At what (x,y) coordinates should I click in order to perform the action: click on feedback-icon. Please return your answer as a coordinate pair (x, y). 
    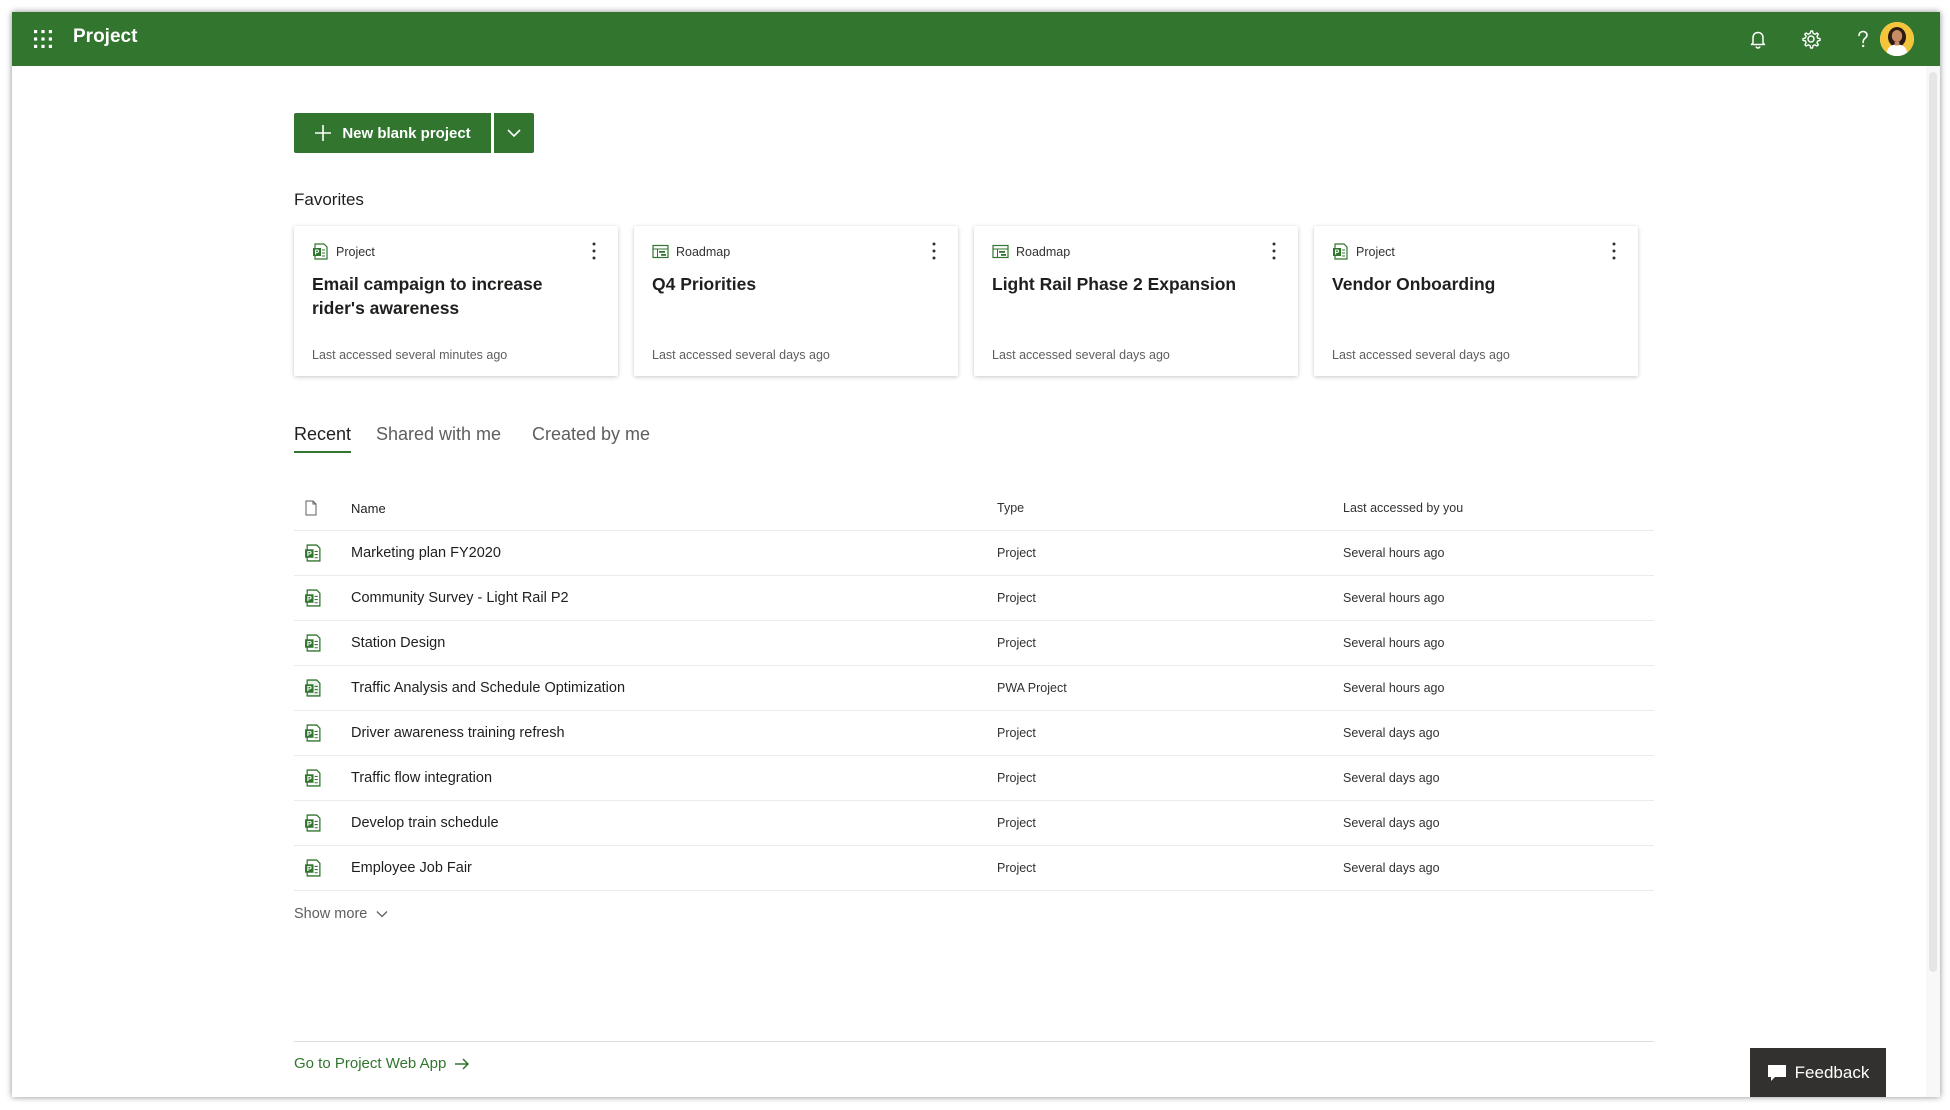
    Looking at the image, I should click on (1776, 1072).